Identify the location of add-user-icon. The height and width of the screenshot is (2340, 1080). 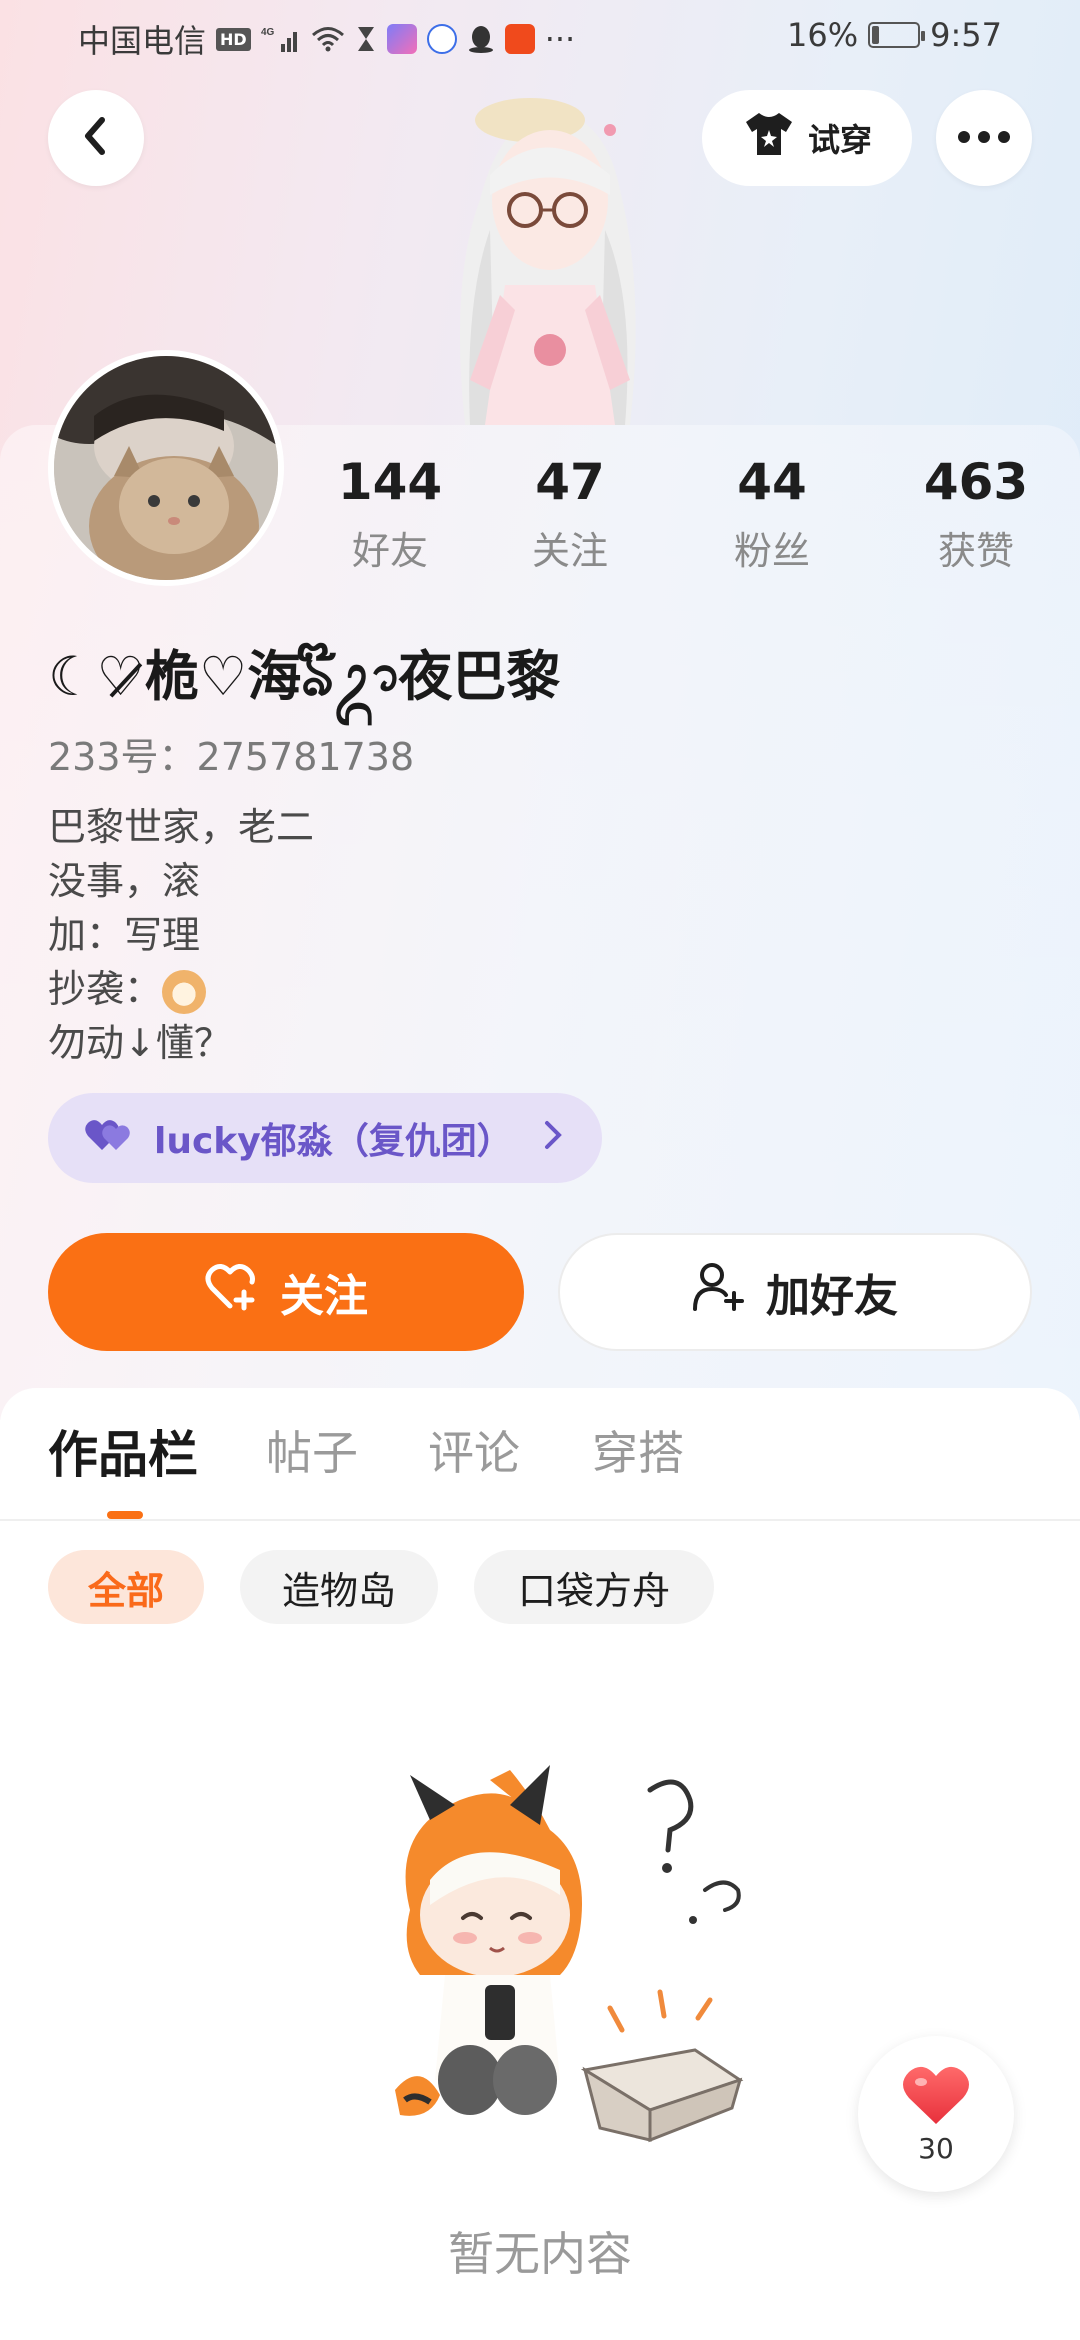
(719, 1292).